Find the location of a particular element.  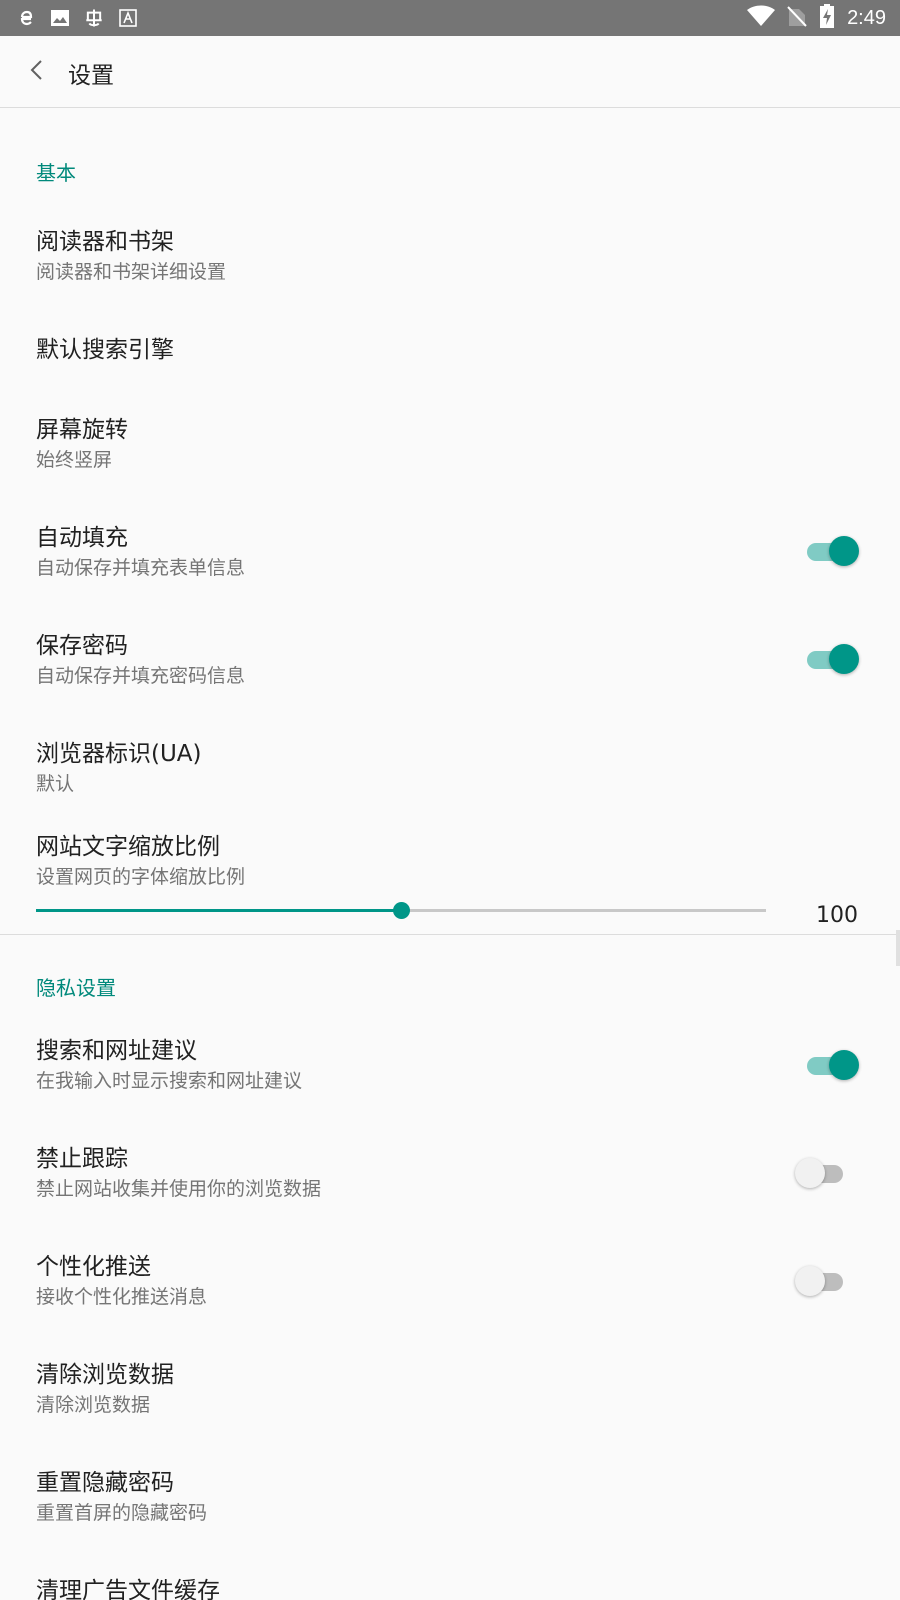

setting-subtitle: 阅读器和书架详细设置 is located at coordinates (131, 272).